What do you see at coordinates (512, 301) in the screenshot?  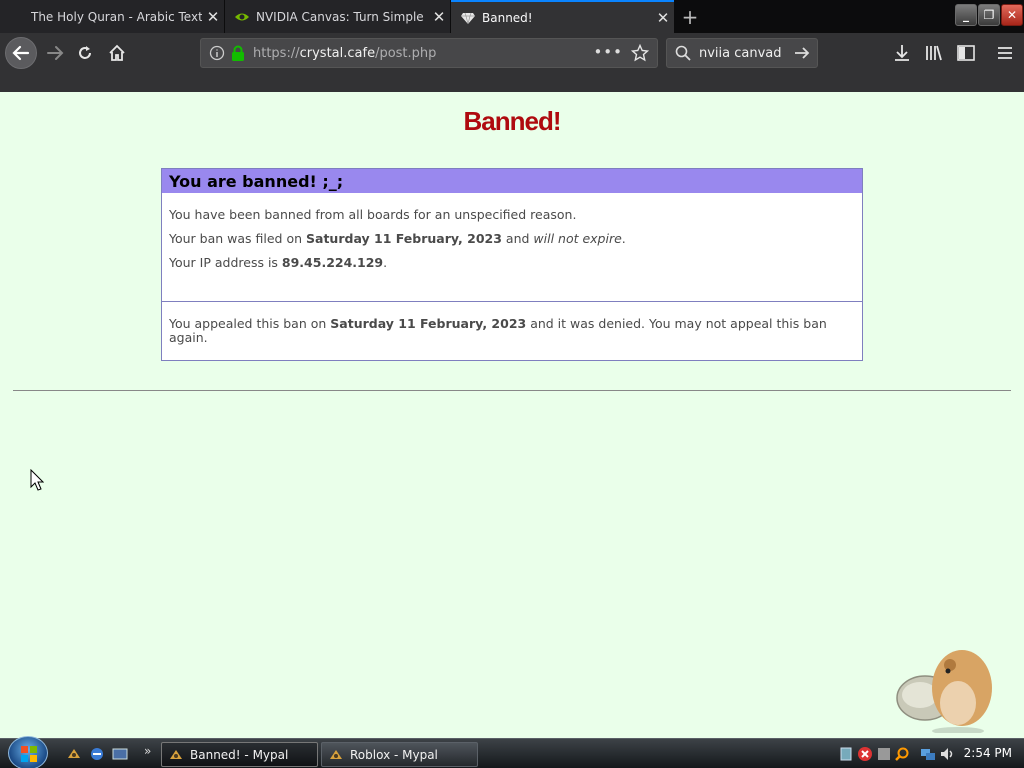 I see `ban-box-divider` at bounding box center [512, 301].